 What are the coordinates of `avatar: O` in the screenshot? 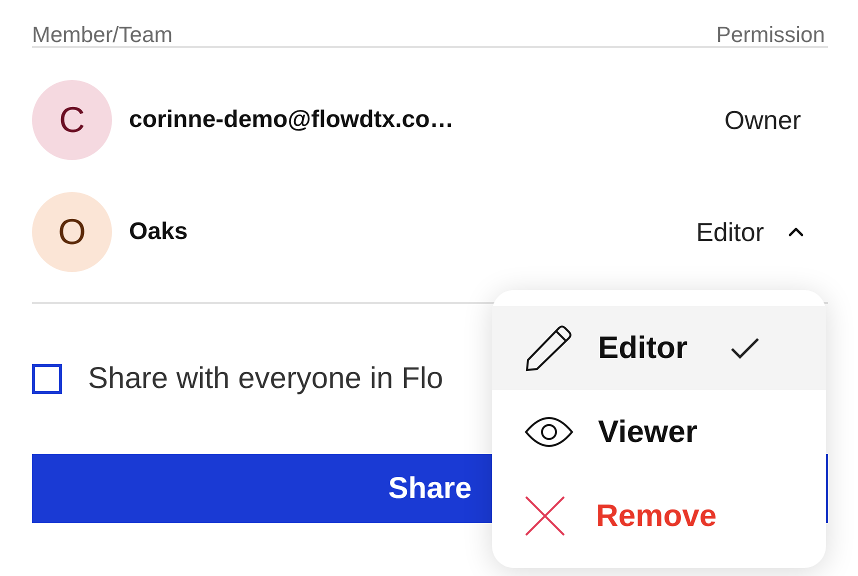 It's located at (72, 232).